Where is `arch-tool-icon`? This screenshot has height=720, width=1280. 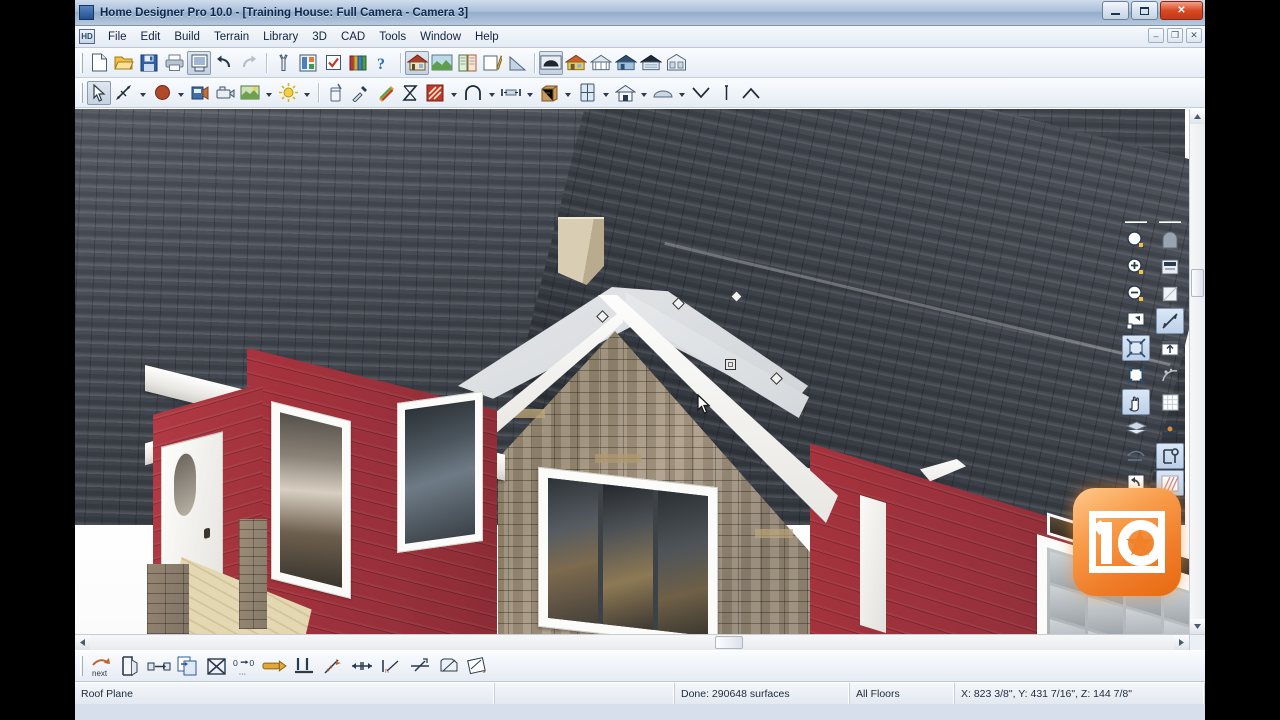 arch-tool-icon is located at coordinates (473, 93).